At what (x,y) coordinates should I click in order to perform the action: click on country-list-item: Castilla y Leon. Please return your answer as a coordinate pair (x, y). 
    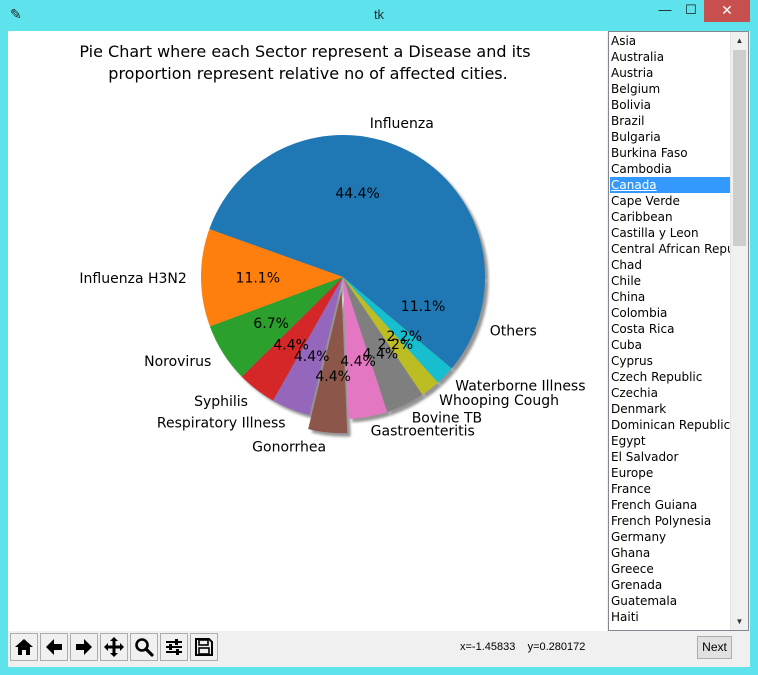
    Looking at the image, I should click on (671, 233).